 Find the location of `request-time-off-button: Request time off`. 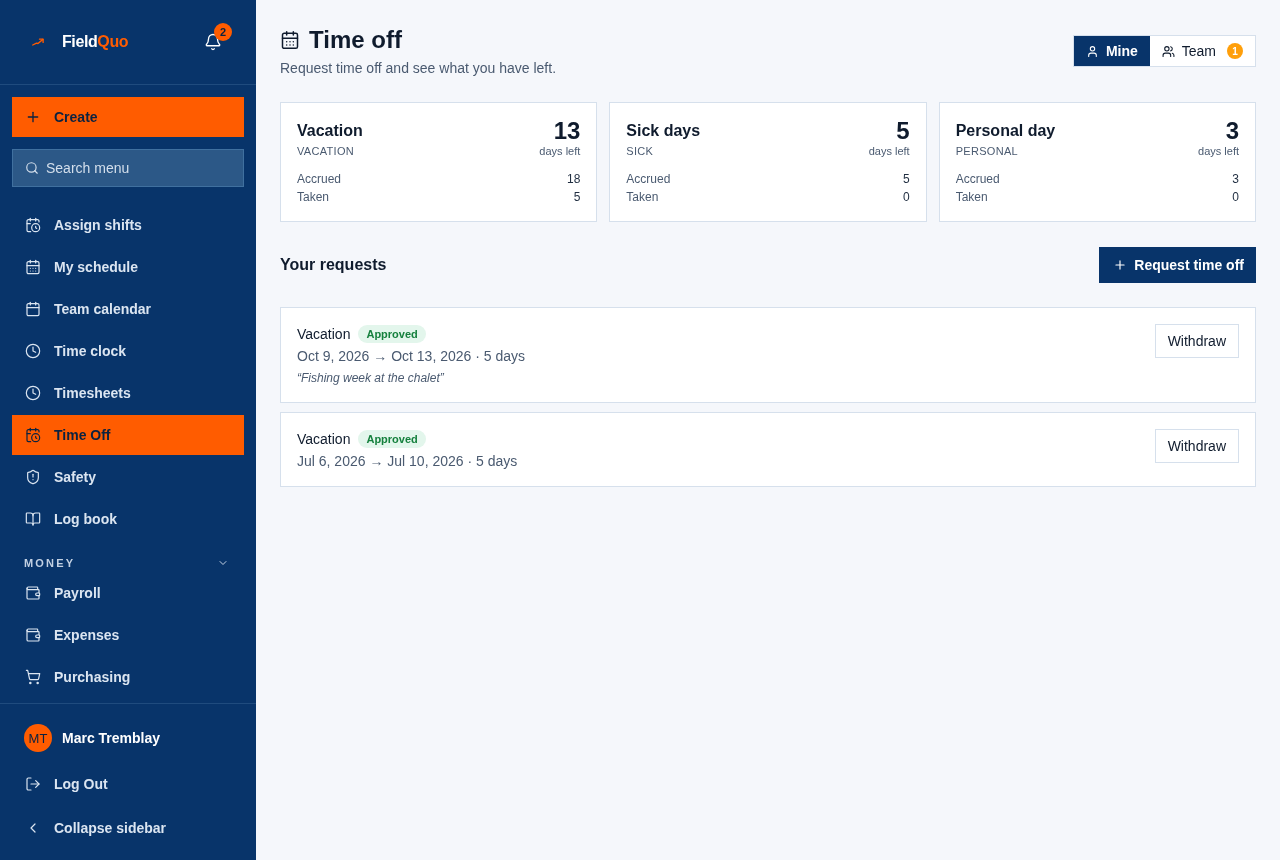

request-time-off-button: Request time off is located at coordinates (1177, 265).